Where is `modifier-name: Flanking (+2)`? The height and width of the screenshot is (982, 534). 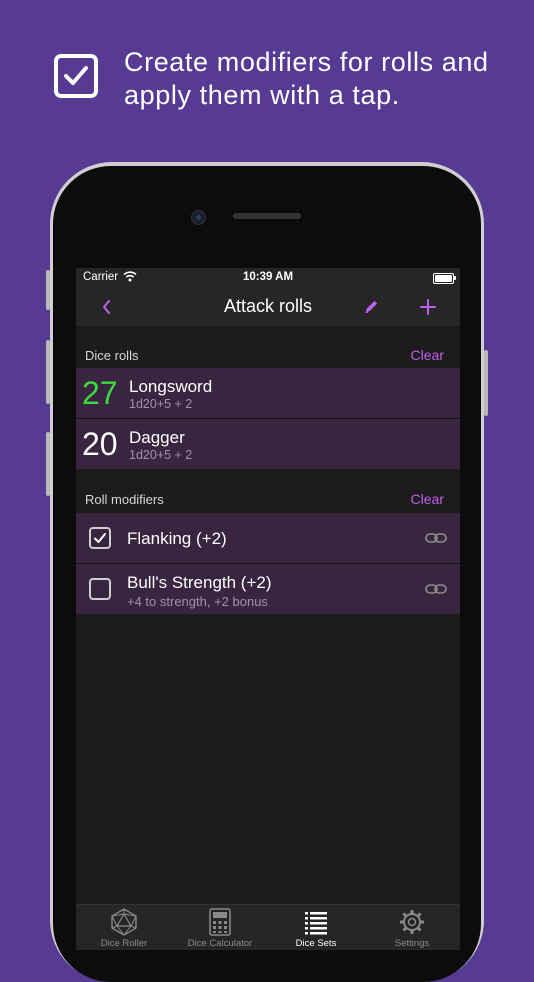
modifier-name: Flanking (+2) is located at coordinates (177, 538).